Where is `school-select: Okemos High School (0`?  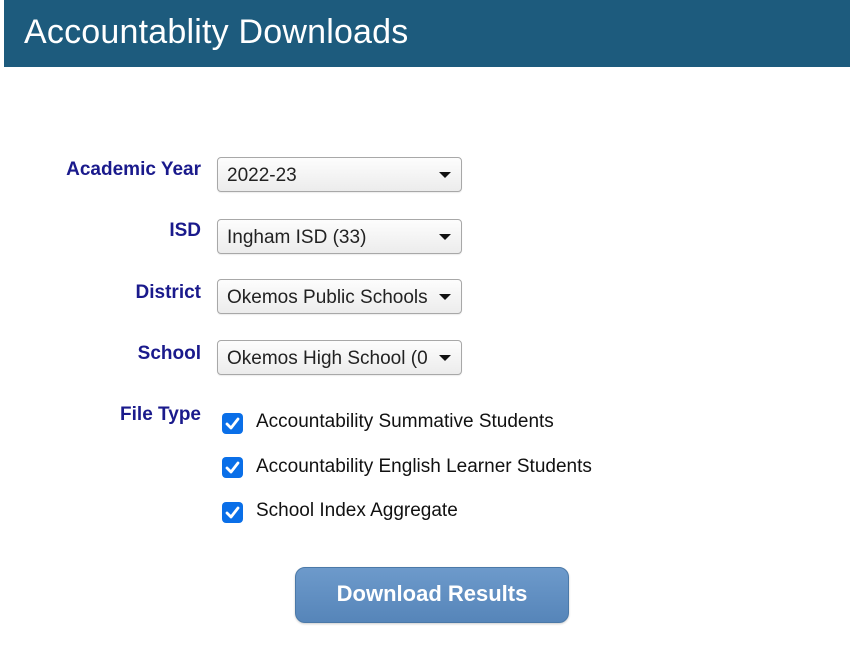 school-select: Okemos High School (0 is located at coordinates (339, 357).